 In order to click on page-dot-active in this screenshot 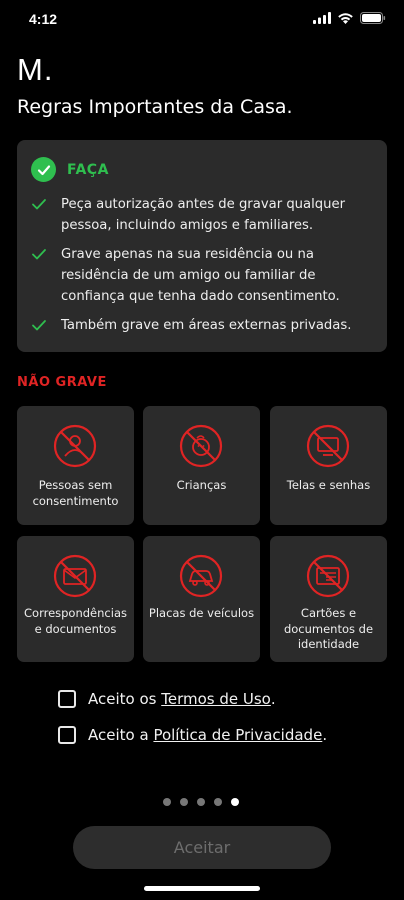, I will do `click(235, 802)`.